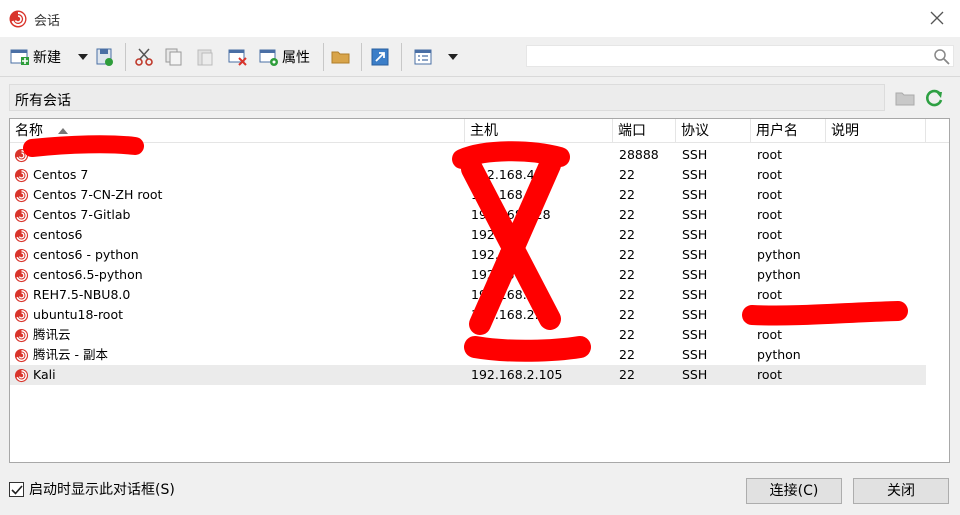 The image size is (960, 515). What do you see at coordinates (468, 335) in the screenshot?
I see `session-row: 腾讯云 22 SSH root` at bounding box center [468, 335].